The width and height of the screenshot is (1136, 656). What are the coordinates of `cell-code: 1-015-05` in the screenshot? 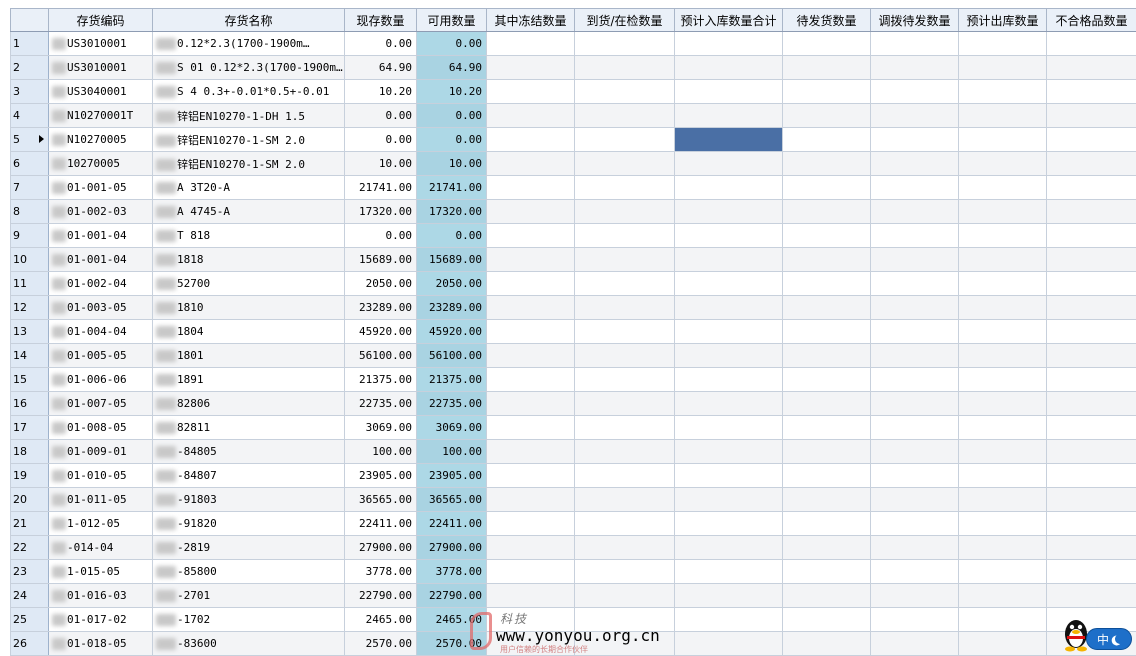 It's located at (100, 571).